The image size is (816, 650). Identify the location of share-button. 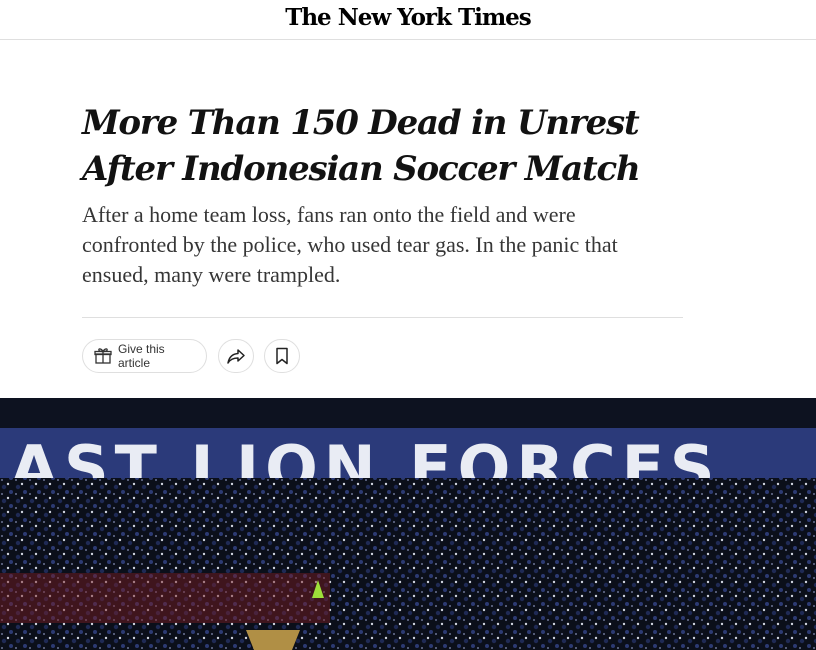
(236, 356).